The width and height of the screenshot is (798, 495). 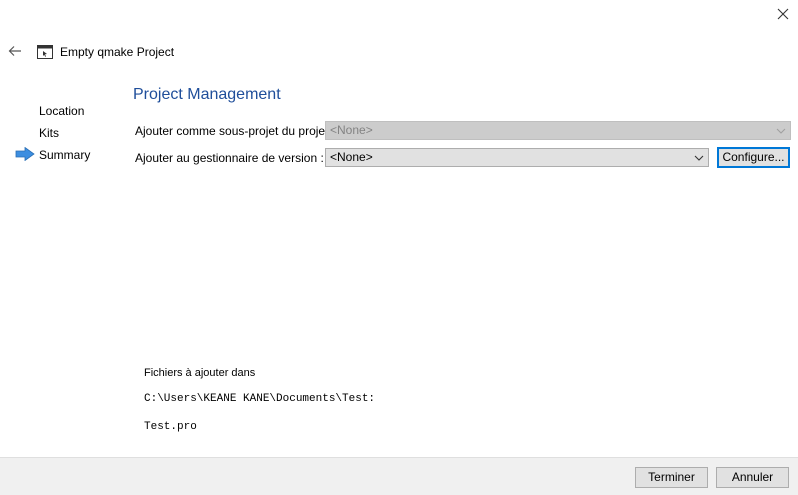 I want to click on step-label: Summary, so click(x=65, y=155).